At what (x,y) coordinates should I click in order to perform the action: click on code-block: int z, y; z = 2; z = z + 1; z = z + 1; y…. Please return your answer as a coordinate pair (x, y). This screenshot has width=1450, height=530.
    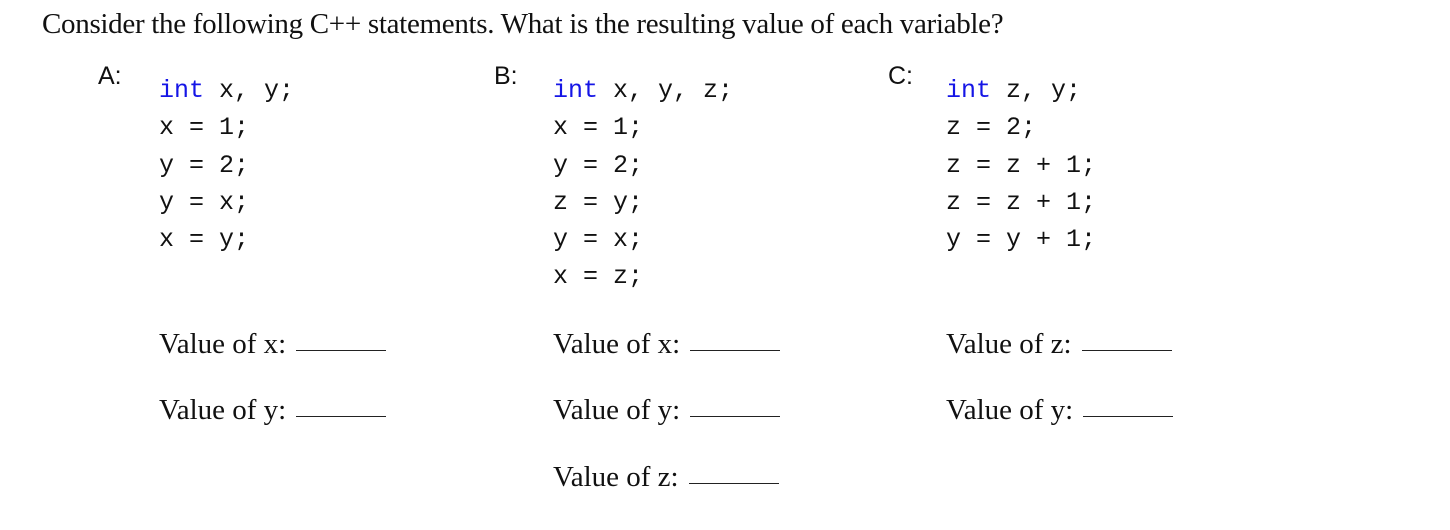
    Looking at the image, I should click on (1021, 165).